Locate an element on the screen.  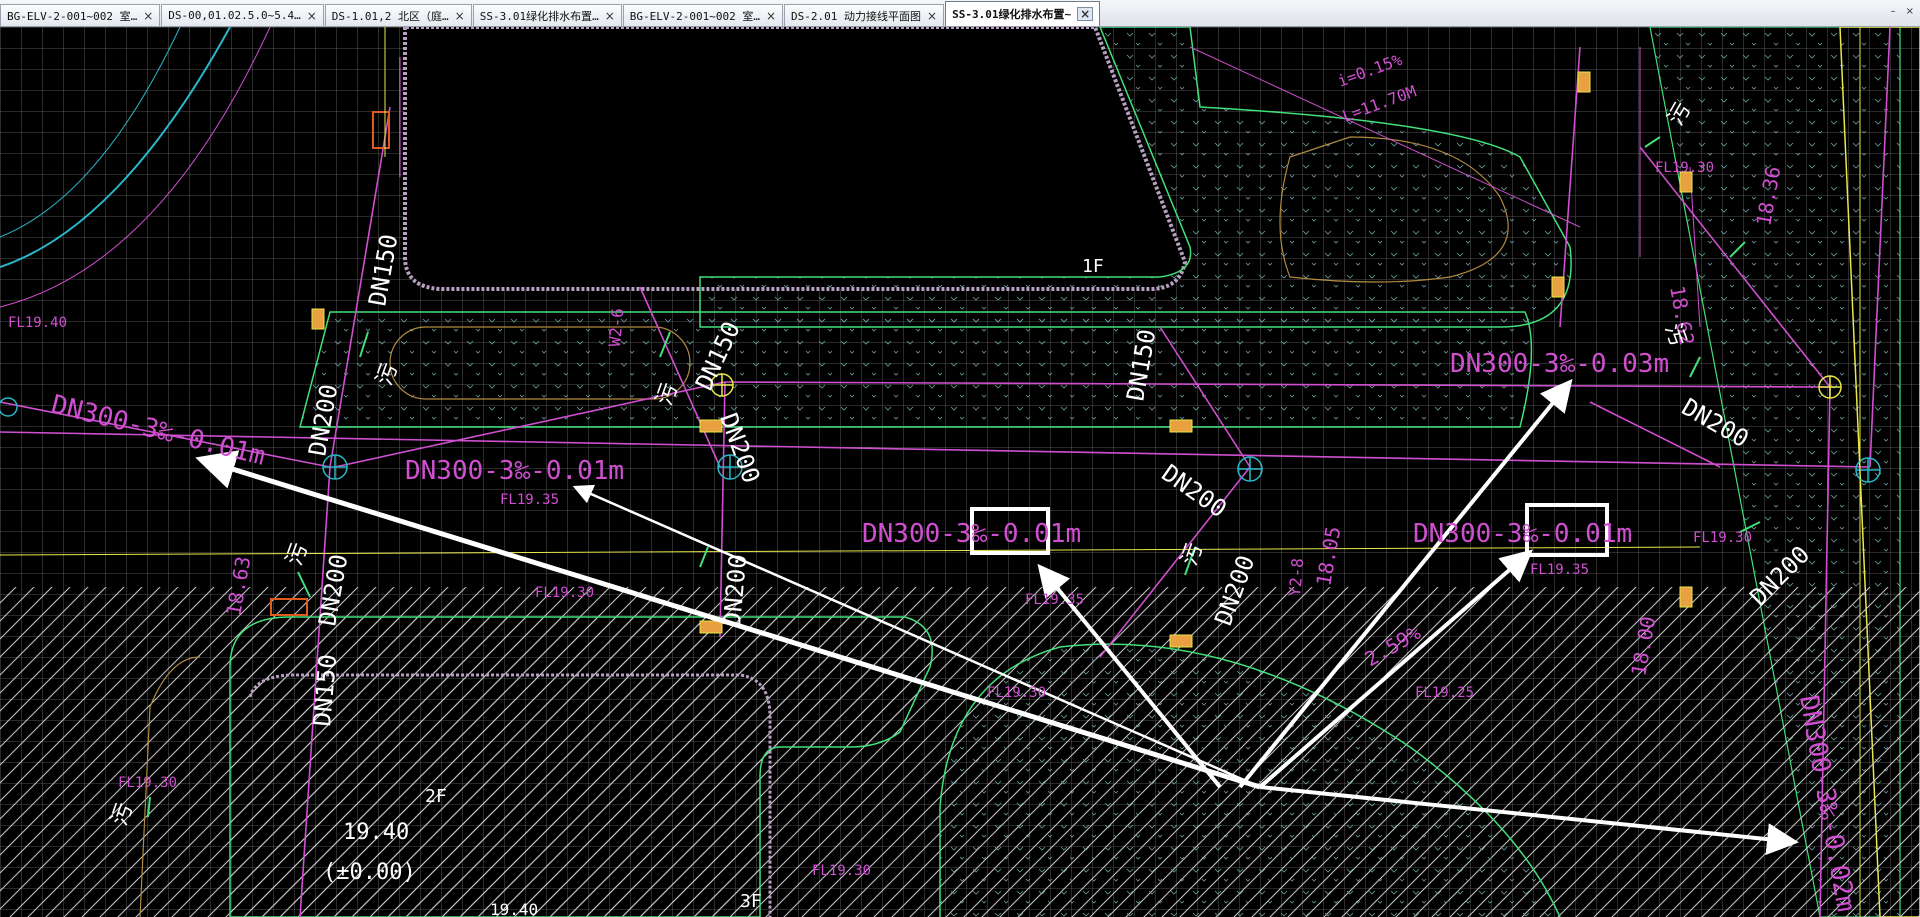
building-1f-outline is located at coordinates (795, 159).